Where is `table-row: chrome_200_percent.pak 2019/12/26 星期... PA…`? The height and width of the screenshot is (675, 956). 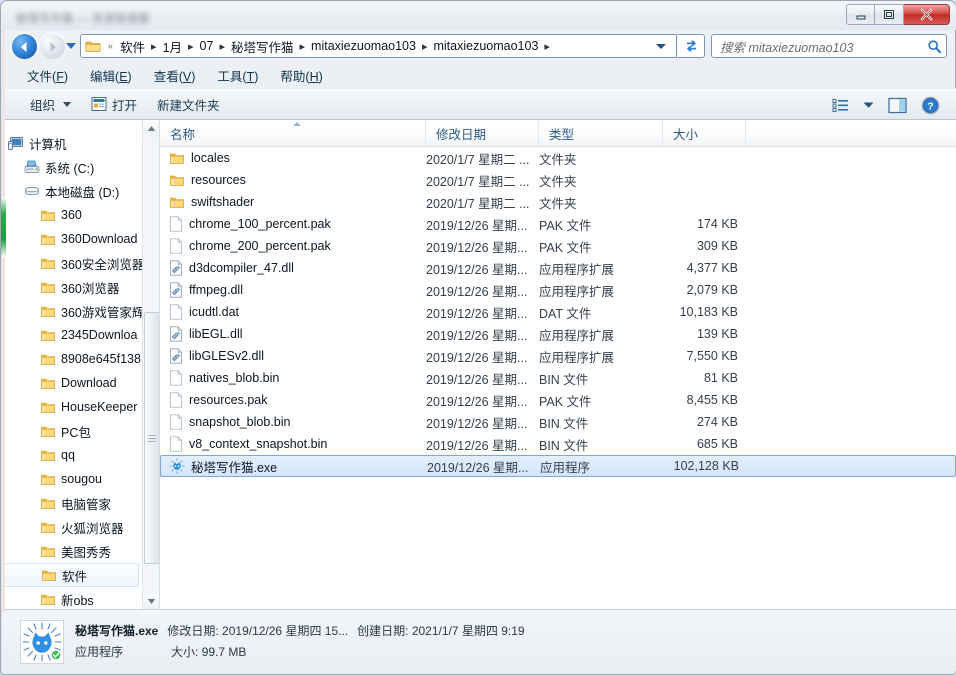
table-row: chrome_200_percent.pak 2019/12/26 星期... PA… is located at coordinates (558, 246).